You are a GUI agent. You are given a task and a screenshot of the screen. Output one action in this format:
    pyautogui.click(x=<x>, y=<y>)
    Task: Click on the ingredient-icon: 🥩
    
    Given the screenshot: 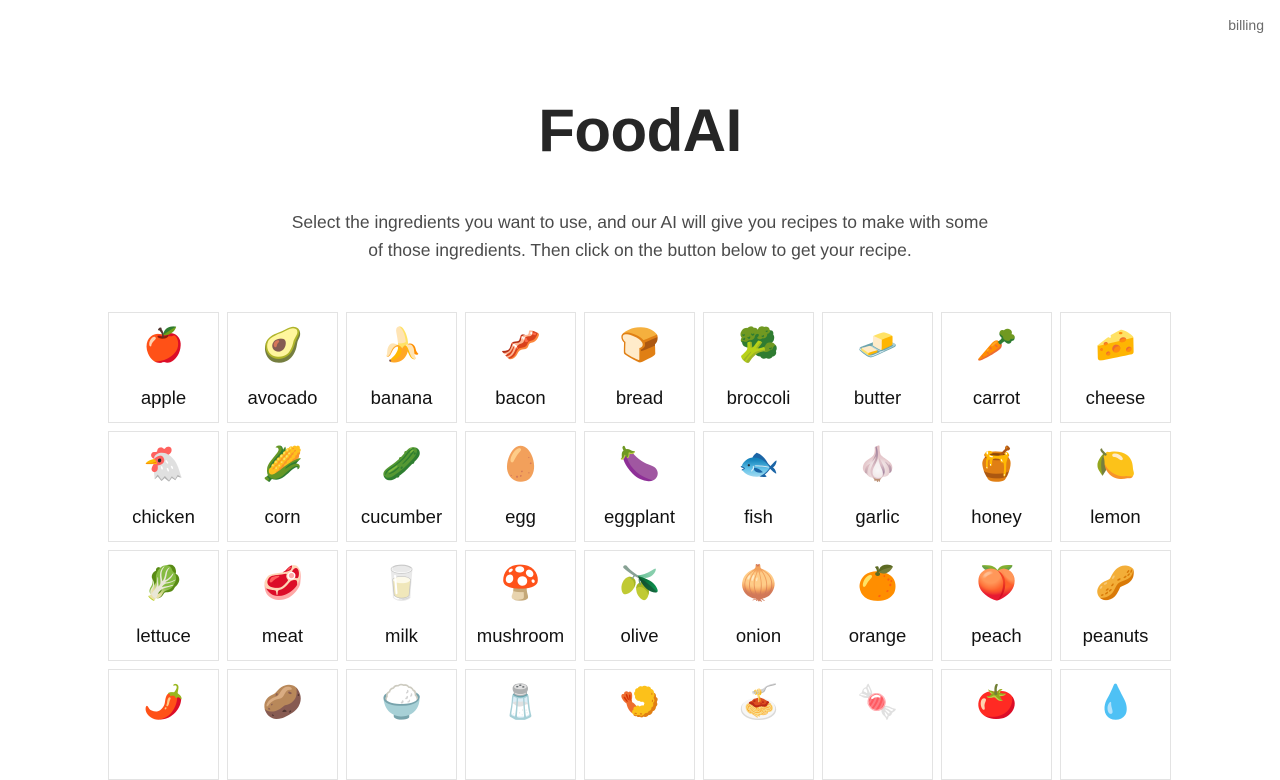 What is the action you would take?
    pyautogui.click(x=282, y=582)
    